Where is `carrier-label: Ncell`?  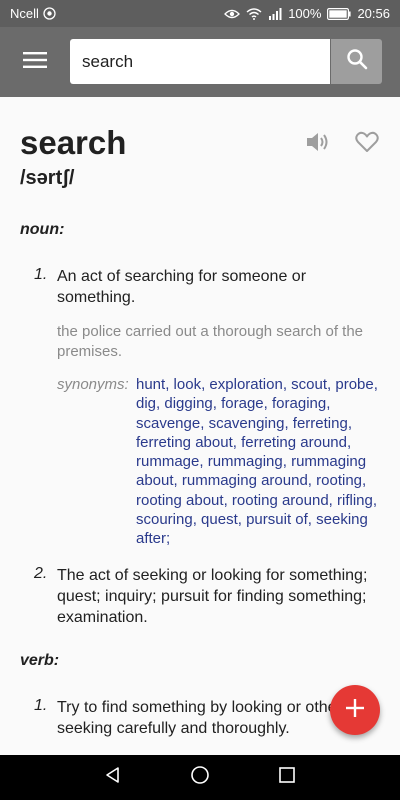 carrier-label: Ncell is located at coordinates (24, 13).